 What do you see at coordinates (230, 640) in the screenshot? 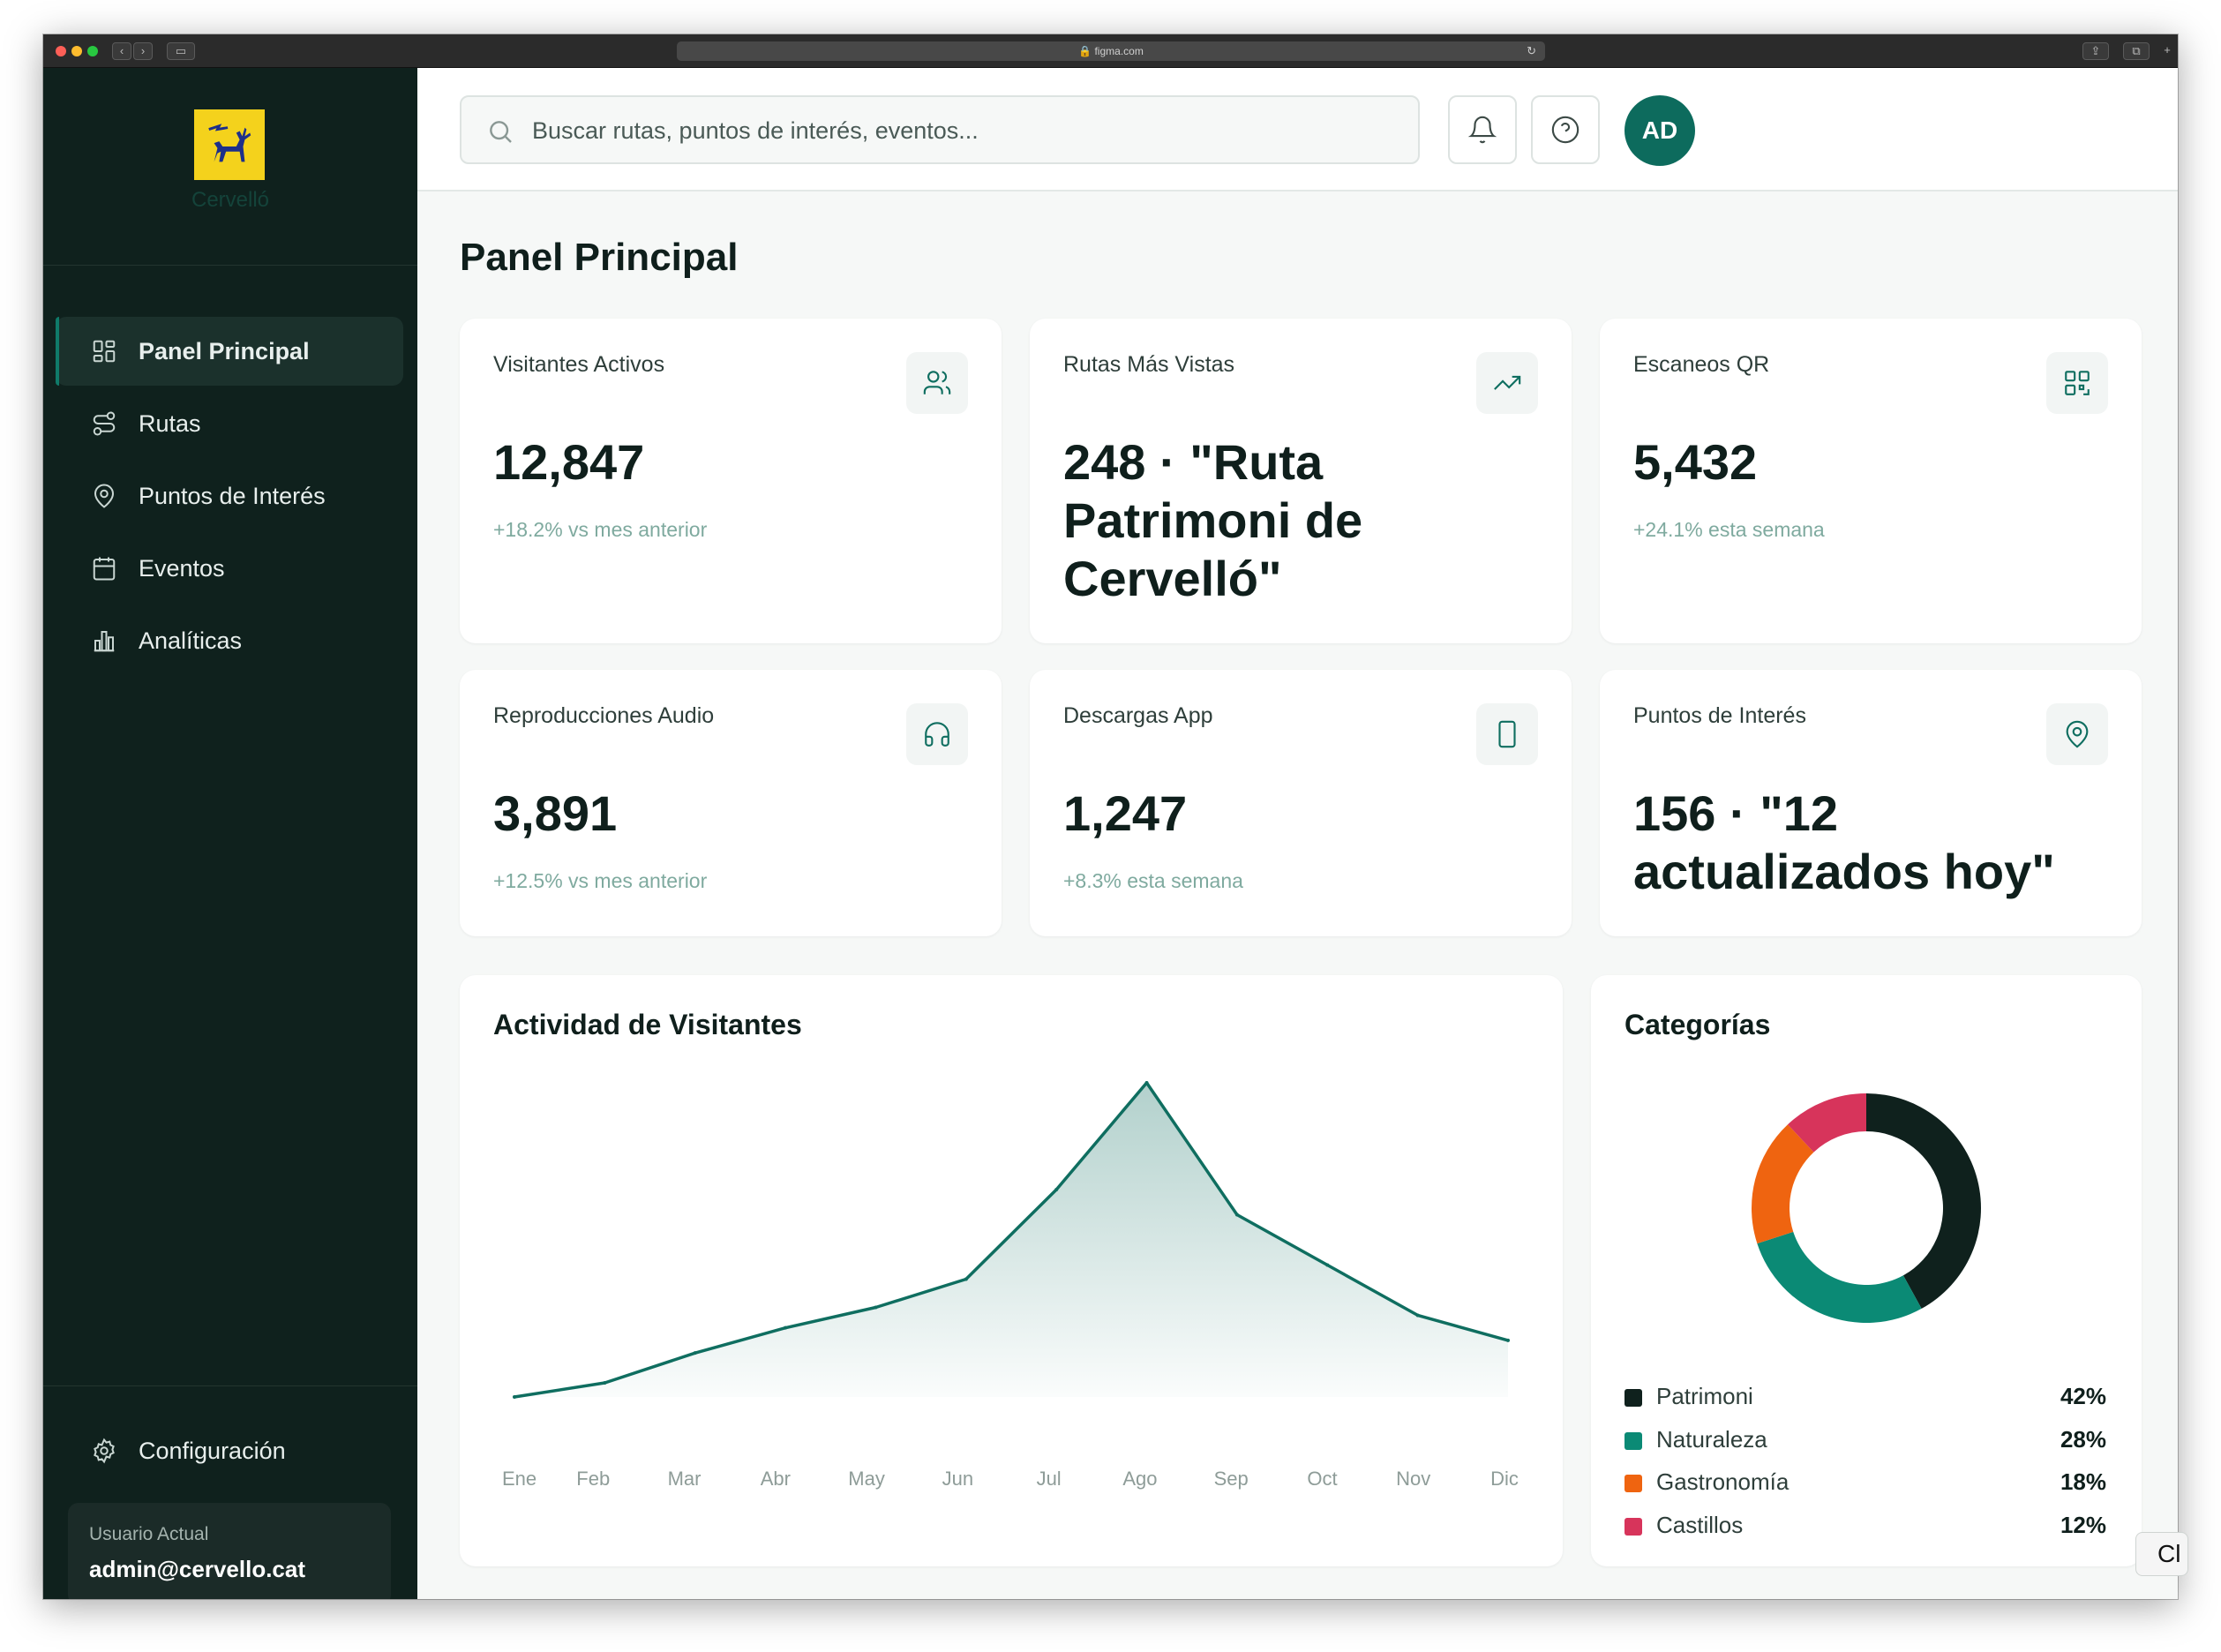
I see `sidebar-item-analiticas: Analíticas` at bounding box center [230, 640].